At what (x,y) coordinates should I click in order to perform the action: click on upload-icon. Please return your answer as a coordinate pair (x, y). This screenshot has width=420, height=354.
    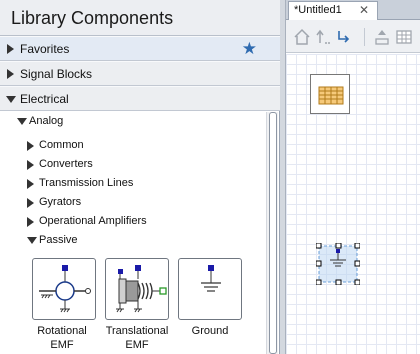
    Looking at the image, I should click on (382, 37).